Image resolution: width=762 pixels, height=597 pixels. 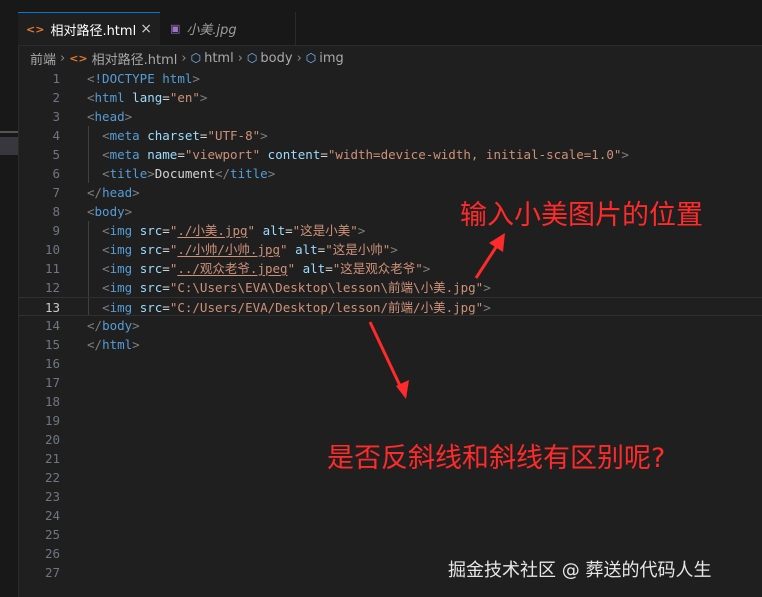 I want to click on code-text: </html>, so click(x=113, y=344).